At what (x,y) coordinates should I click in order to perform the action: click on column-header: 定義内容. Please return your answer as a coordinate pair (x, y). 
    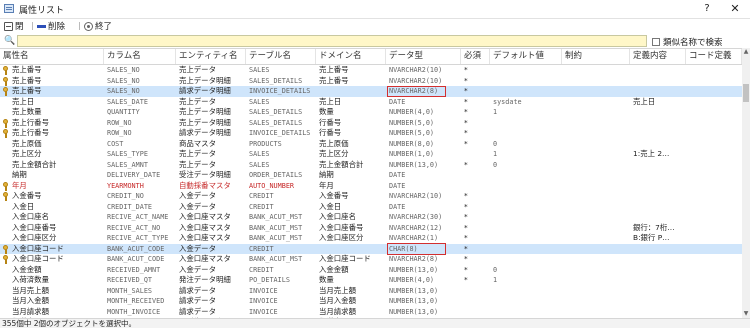
    Looking at the image, I should click on (658, 56).